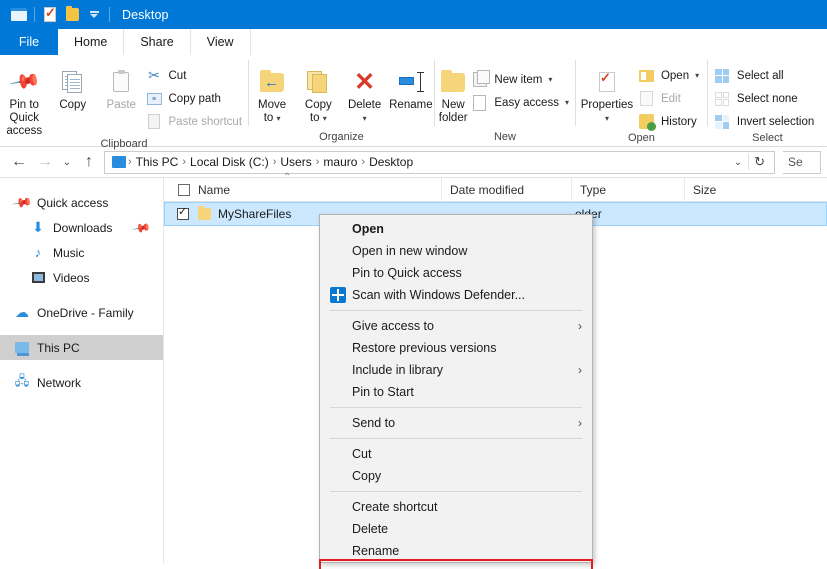 Image resolution: width=827 pixels, height=569 pixels. What do you see at coordinates (287, 177) in the screenshot?
I see `sort-ascending-icon: ⌃` at bounding box center [287, 177].